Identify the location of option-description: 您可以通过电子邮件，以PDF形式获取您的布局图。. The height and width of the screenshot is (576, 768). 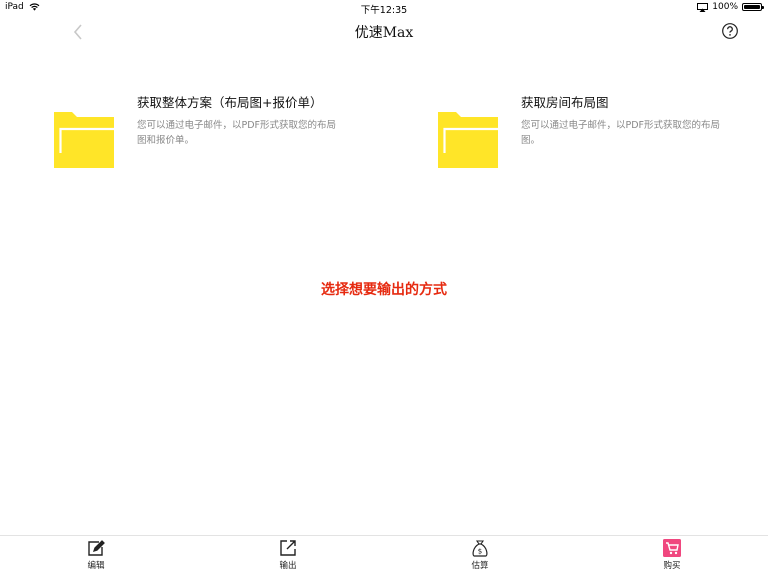
(621, 133).